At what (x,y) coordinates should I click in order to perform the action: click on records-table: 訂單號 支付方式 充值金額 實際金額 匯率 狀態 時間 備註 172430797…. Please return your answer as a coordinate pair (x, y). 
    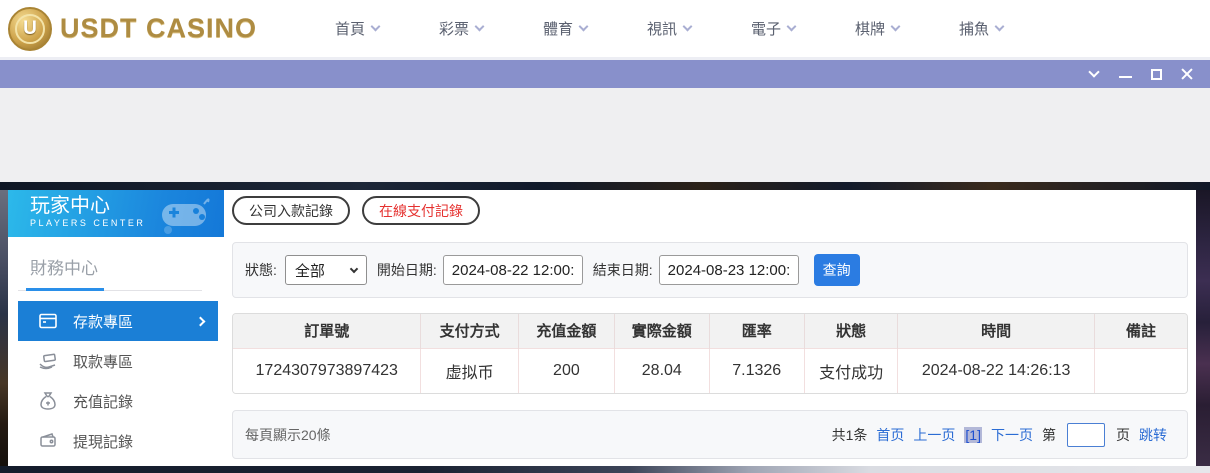
    Looking at the image, I should click on (710, 353).